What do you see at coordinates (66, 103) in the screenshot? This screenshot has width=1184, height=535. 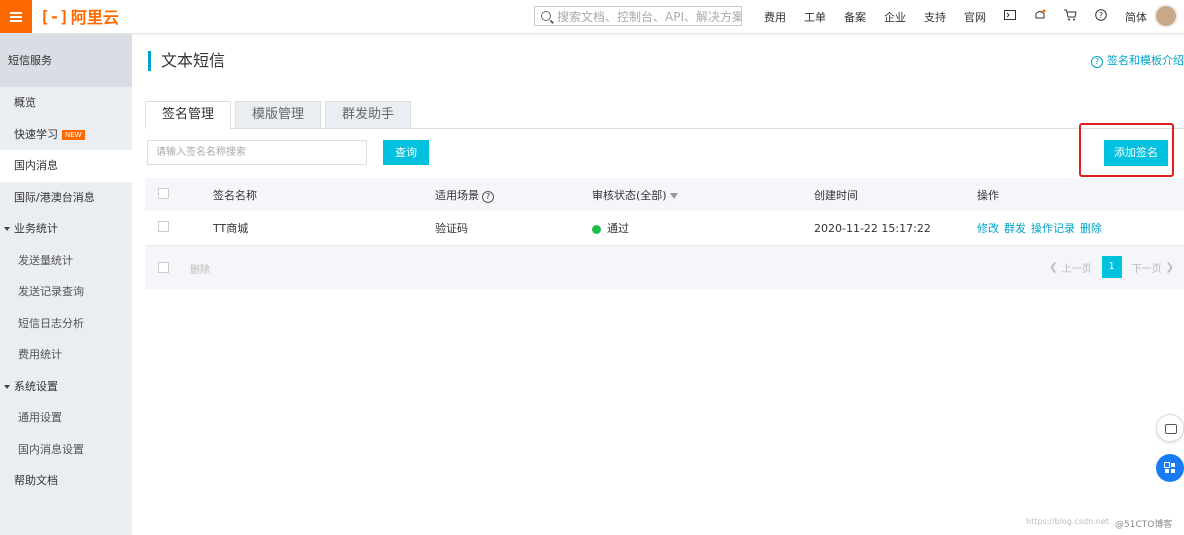 I see `sidebar-item-overview: 概览` at bounding box center [66, 103].